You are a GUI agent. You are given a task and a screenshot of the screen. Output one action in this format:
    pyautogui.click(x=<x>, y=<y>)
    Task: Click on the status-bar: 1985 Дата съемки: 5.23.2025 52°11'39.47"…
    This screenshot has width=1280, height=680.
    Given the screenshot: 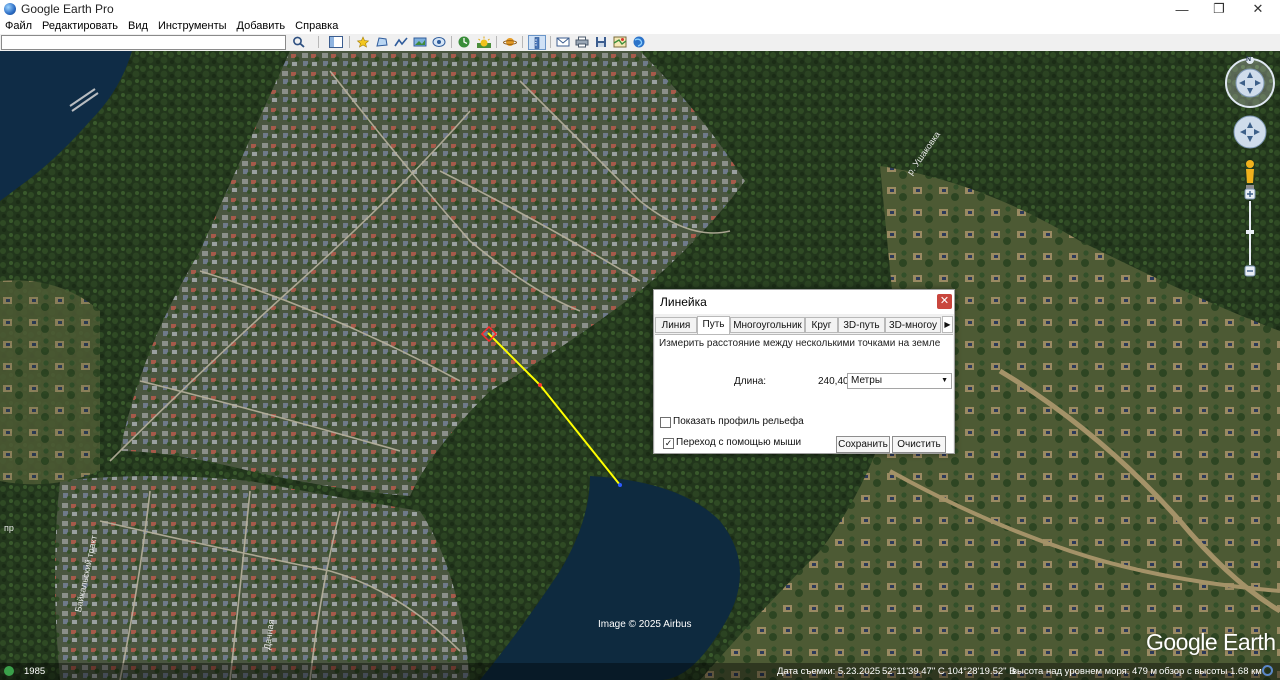 What is the action you would take?
    pyautogui.click(x=640, y=671)
    